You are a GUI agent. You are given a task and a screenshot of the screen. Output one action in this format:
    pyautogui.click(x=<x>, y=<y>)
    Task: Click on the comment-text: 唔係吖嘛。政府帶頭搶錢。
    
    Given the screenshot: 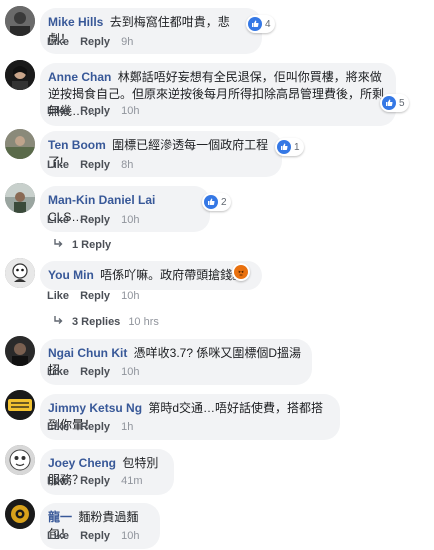 What is the action you would take?
    pyautogui.click(x=172, y=275)
    